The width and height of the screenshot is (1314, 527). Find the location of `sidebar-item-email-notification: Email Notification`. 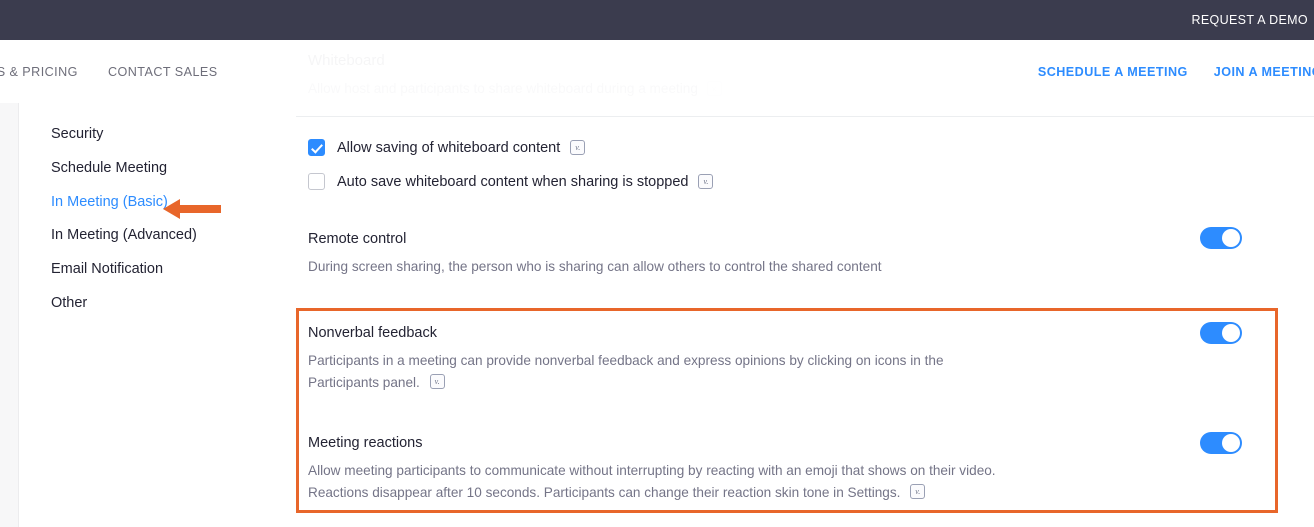

sidebar-item-email-notification: Email Notification is located at coordinates (150, 270).